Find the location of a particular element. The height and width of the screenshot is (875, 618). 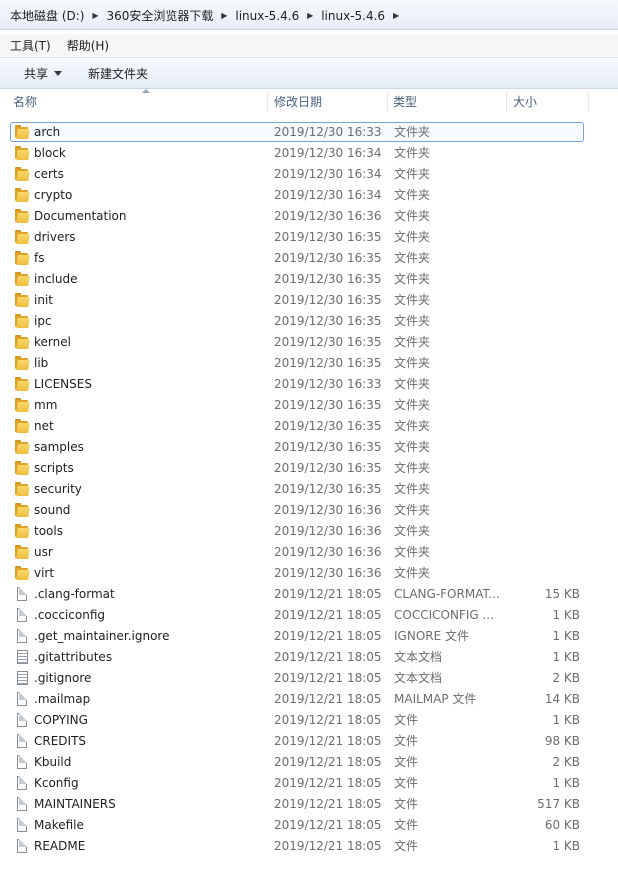

file-row: fs 2019/12/30 16:35 文件夹 is located at coordinates (309, 258).